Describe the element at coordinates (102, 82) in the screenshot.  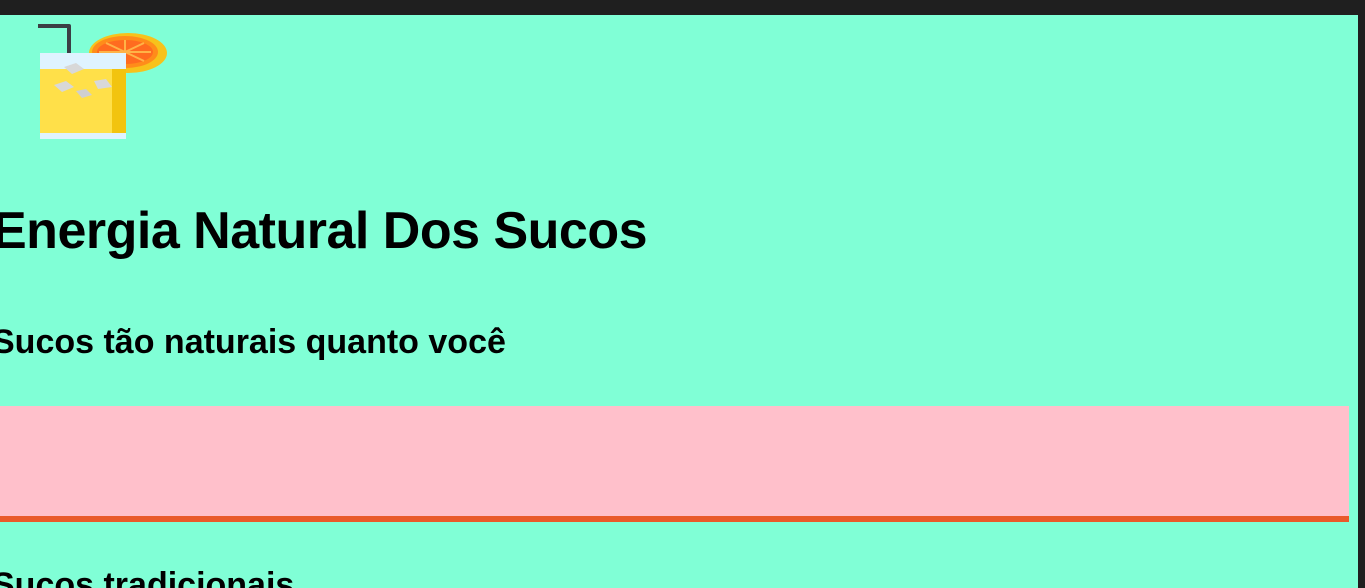
I see `juice-glass-icon` at that location.